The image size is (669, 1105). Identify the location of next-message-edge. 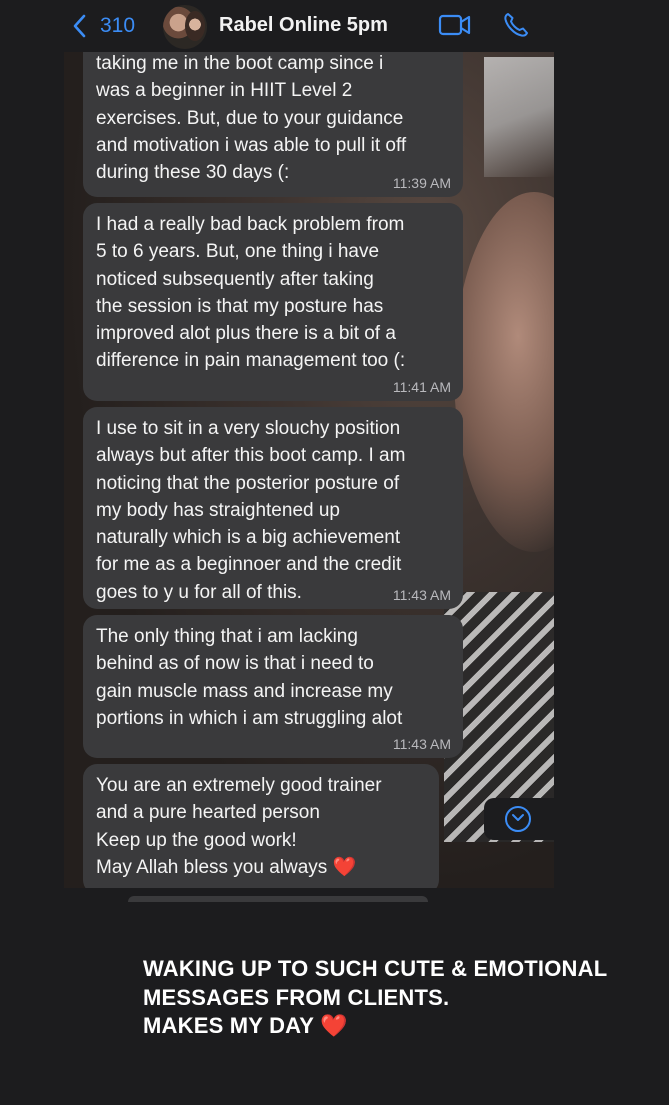
(278, 899).